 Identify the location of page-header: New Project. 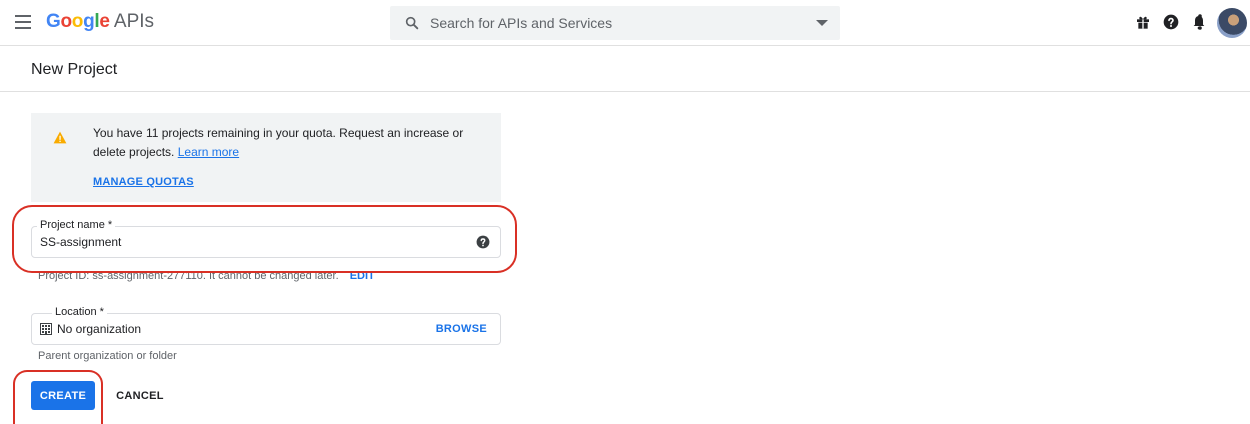
(625, 69).